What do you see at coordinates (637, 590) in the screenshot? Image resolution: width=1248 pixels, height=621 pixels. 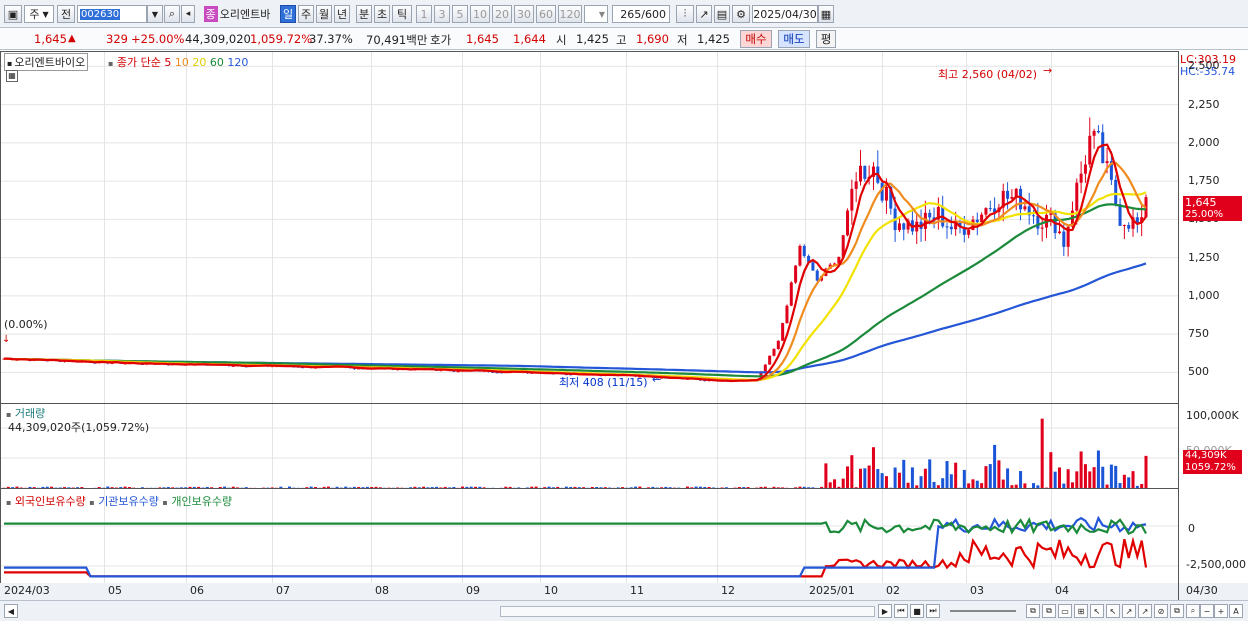 I see `date-tick: 11` at bounding box center [637, 590].